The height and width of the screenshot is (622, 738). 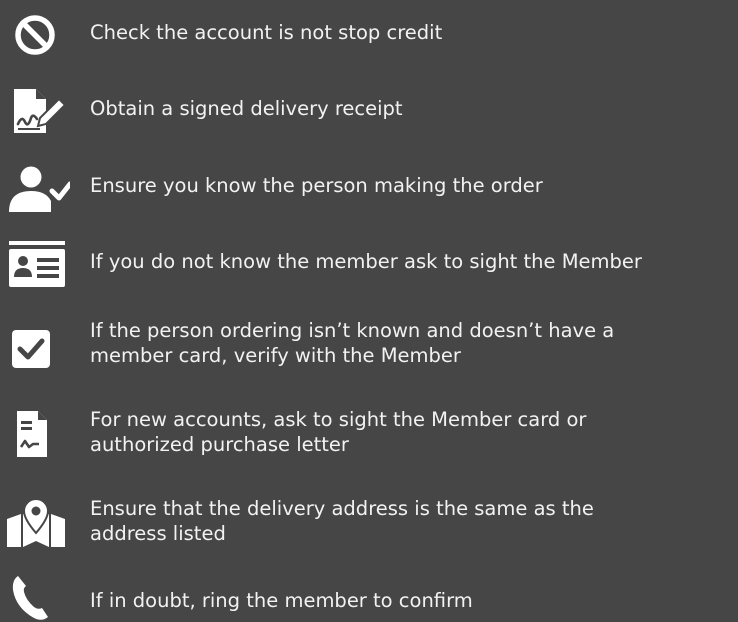 I want to click on phone-icon, so click(x=37, y=597).